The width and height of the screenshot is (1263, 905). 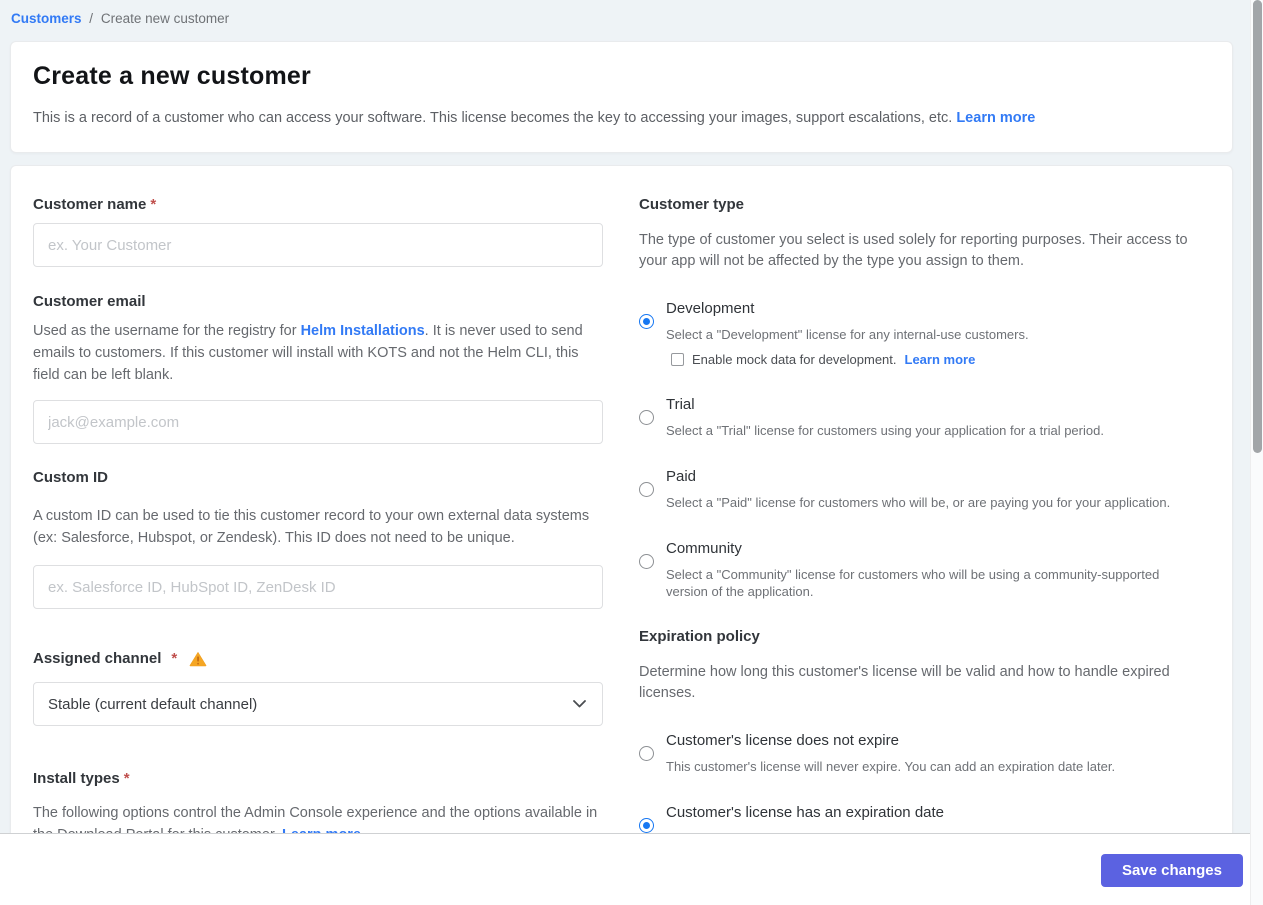 What do you see at coordinates (940, 359) in the screenshot?
I see `mock-data-learn-more-link: Learn more` at bounding box center [940, 359].